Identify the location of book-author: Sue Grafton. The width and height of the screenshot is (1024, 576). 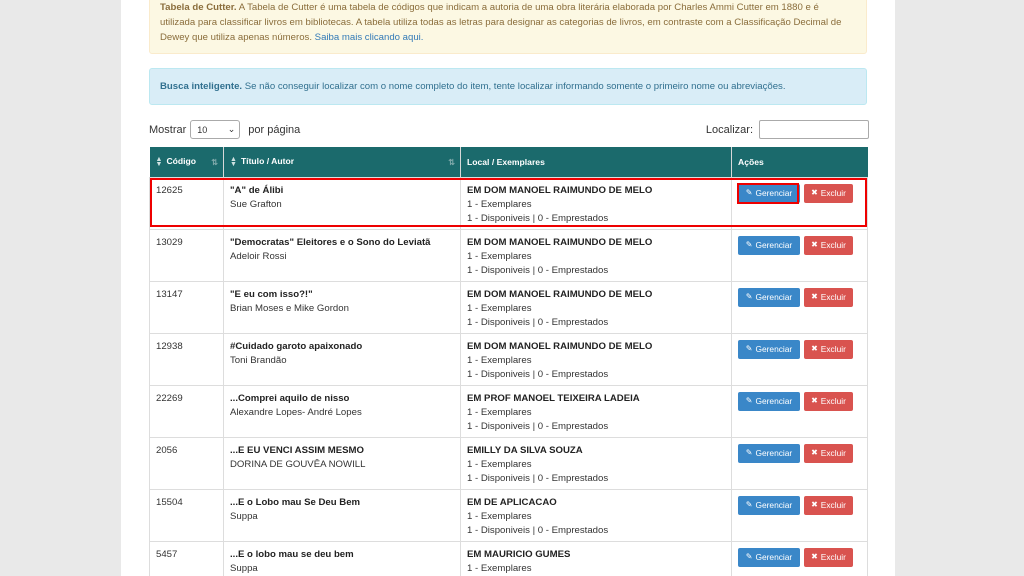
(256, 204).